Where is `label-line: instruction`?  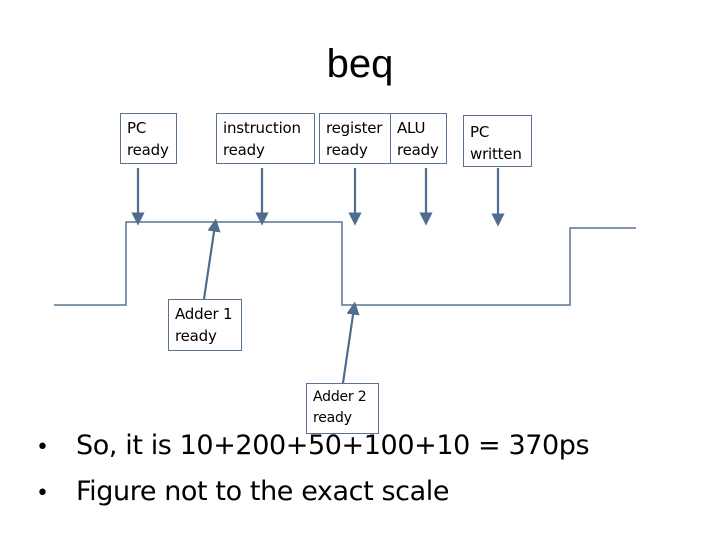 label-line: instruction is located at coordinates (262, 128).